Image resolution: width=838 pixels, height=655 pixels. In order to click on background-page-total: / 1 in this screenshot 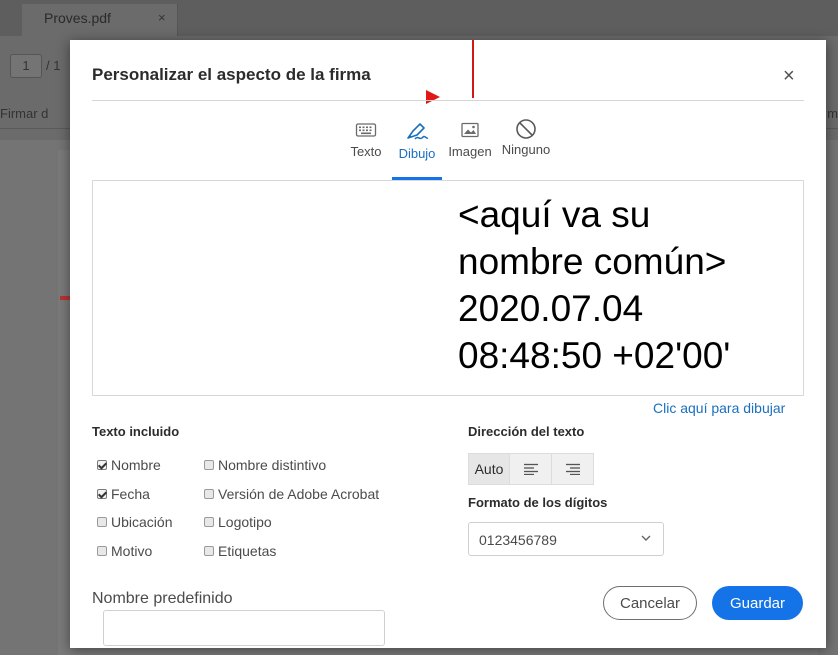, I will do `click(53, 65)`.